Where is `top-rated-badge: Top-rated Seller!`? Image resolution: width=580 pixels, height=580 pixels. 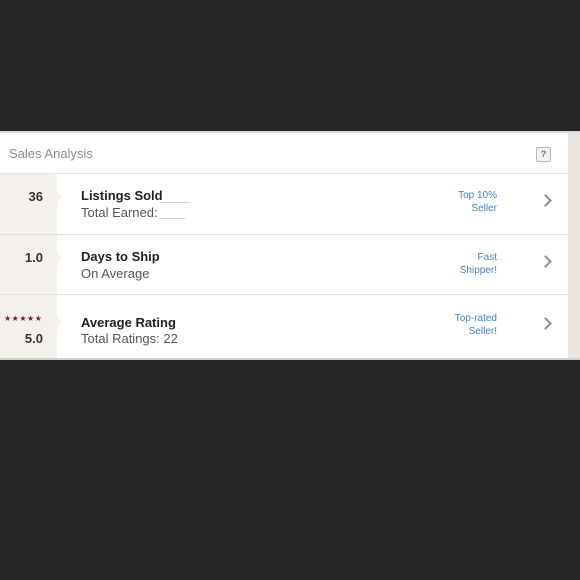
top-rated-badge: Top-rated Seller! is located at coordinates (476, 325).